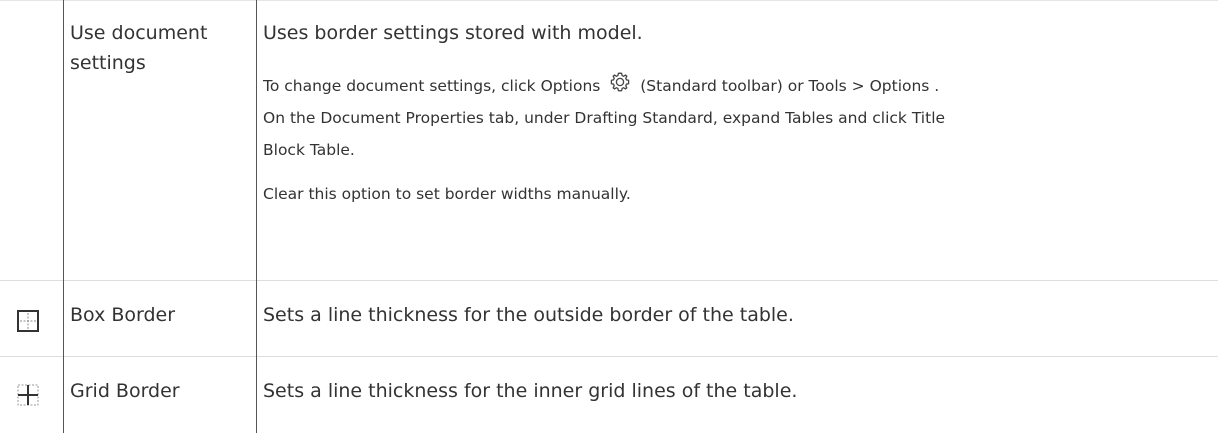  What do you see at coordinates (123, 315) in the screenshot?
I see `option-name-box-border: Box Border` at bounding box center [123, 315].